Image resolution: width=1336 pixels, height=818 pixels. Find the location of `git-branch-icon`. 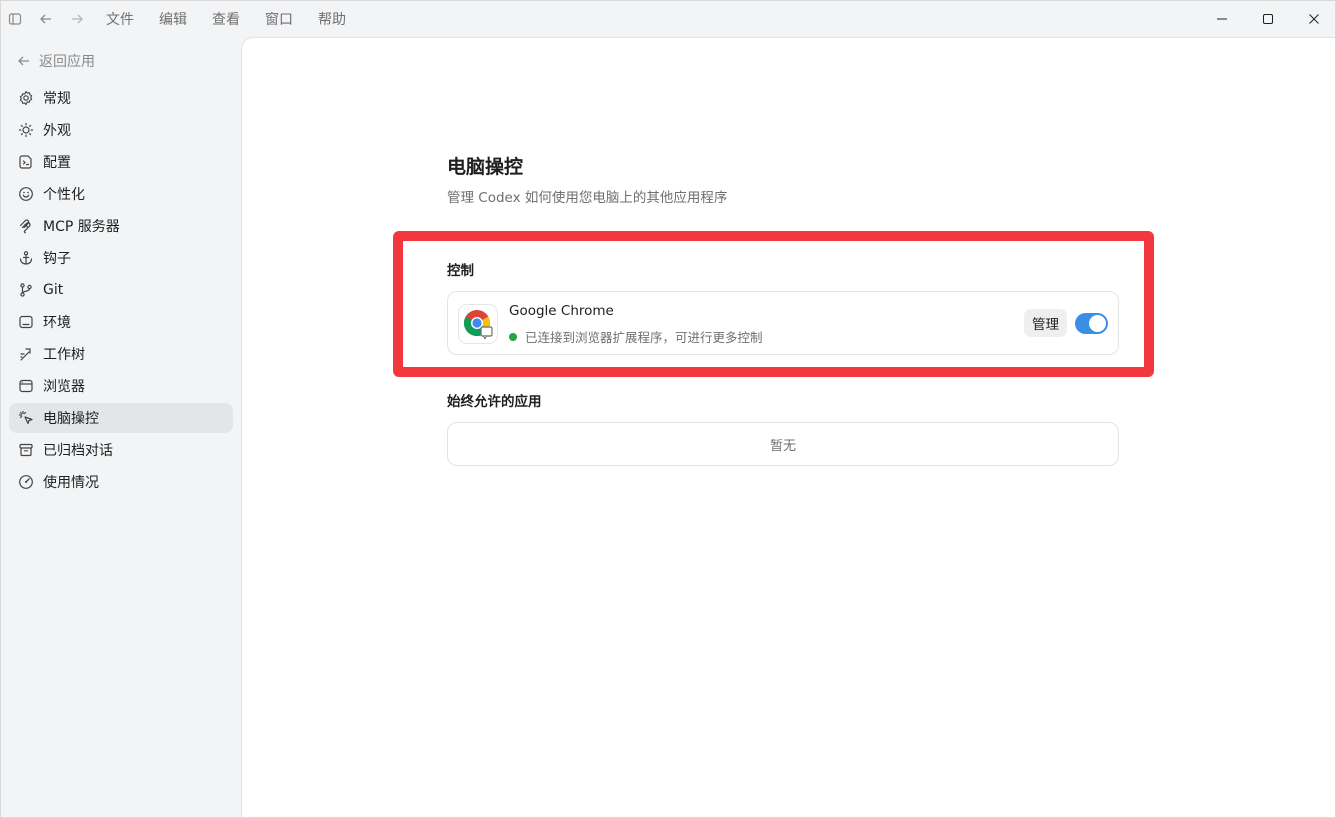

git-branch-icon is located at coordinates (26, 290).